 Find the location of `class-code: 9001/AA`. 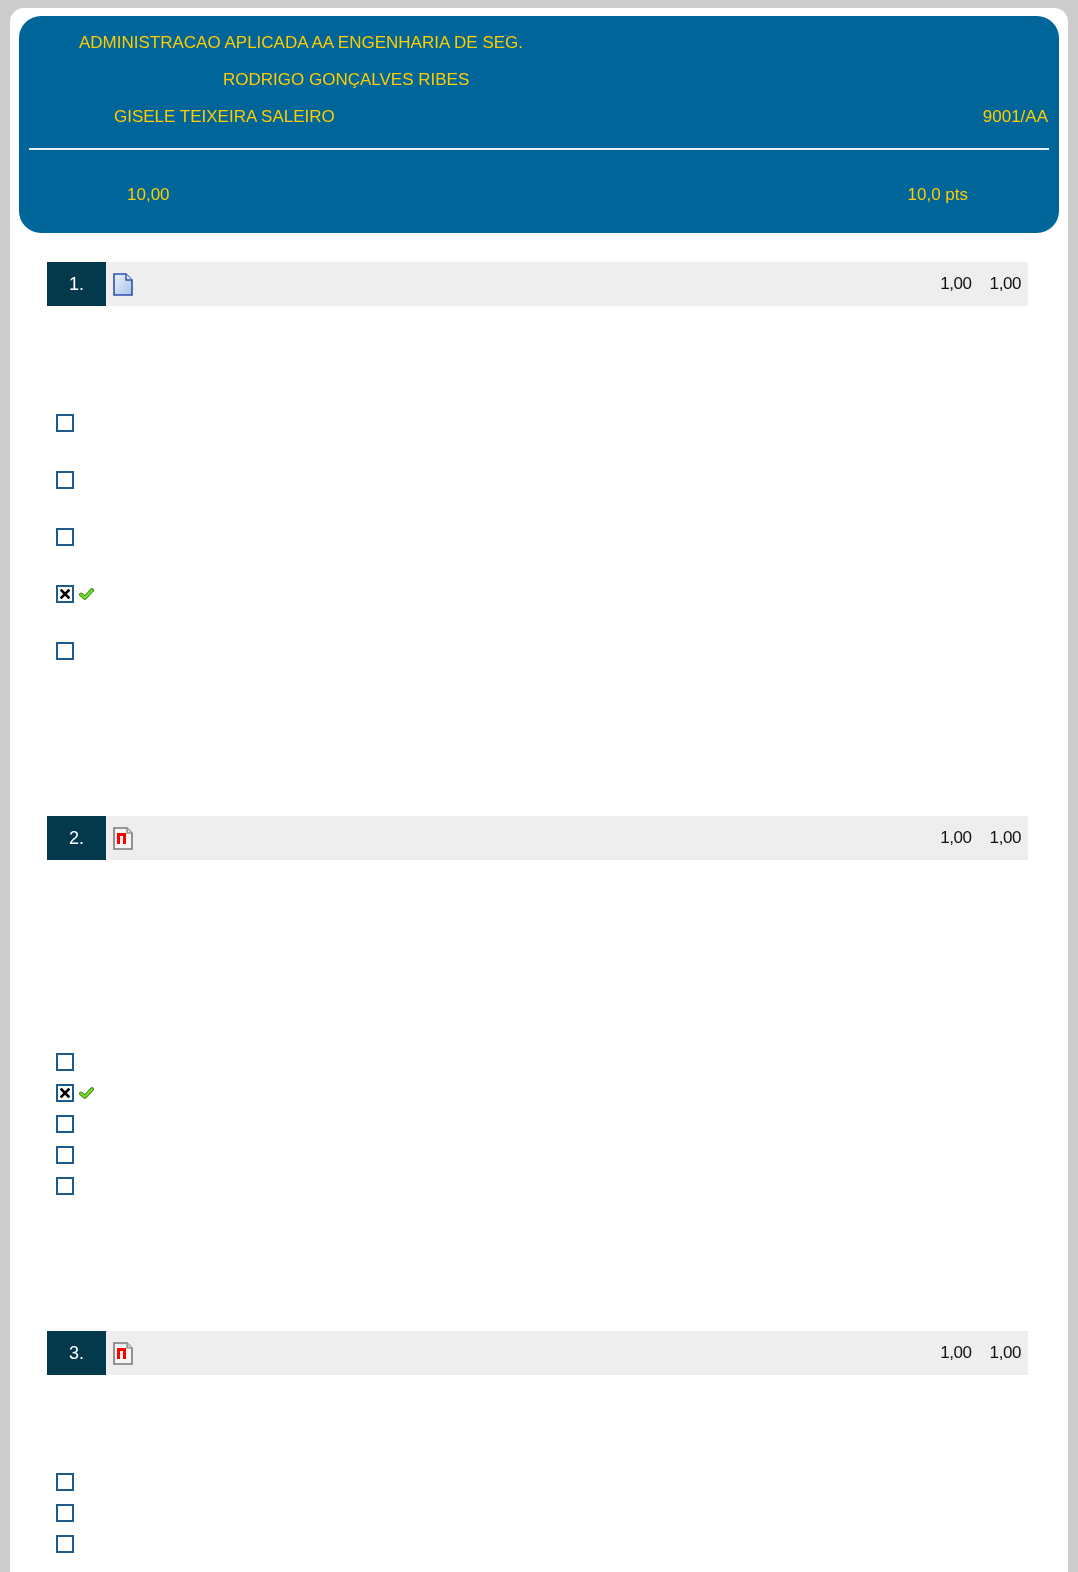

class-code: 9001/AA is located at coordinates (1015, 116).